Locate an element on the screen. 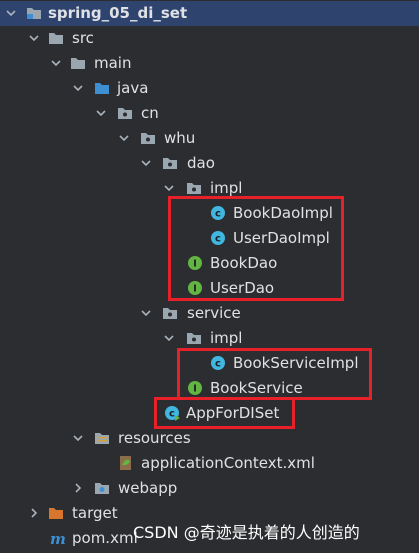  tree-row-java: java is located at coordinates (209, 88).